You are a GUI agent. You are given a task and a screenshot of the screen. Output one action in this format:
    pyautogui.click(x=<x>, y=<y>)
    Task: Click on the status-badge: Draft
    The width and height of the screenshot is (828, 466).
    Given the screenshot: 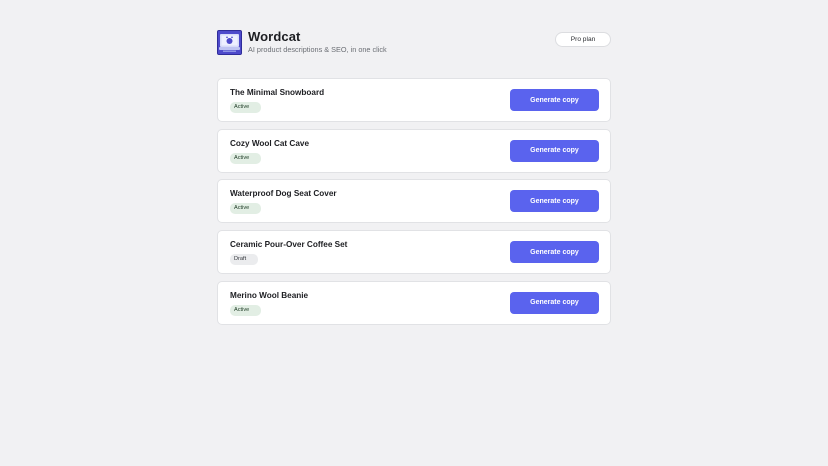 What is the action you would take?
    pyautogui.click(x=244, y=260)
    